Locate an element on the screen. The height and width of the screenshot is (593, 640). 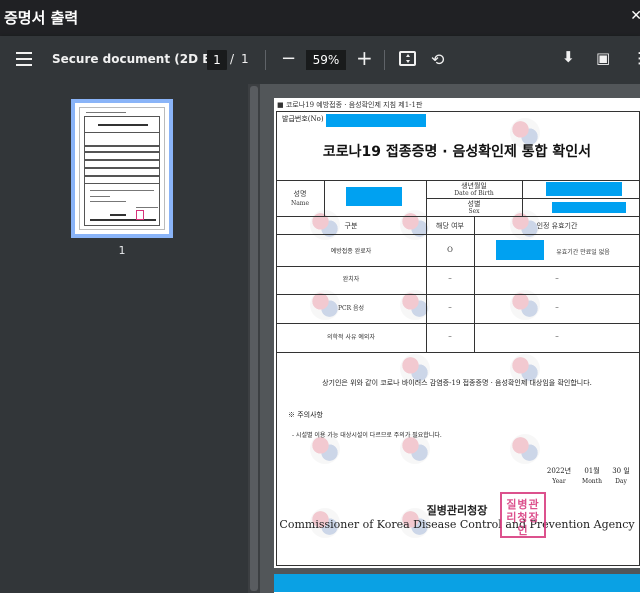
header-applicable: 해당 여부 is located at coordinates (450, 226).